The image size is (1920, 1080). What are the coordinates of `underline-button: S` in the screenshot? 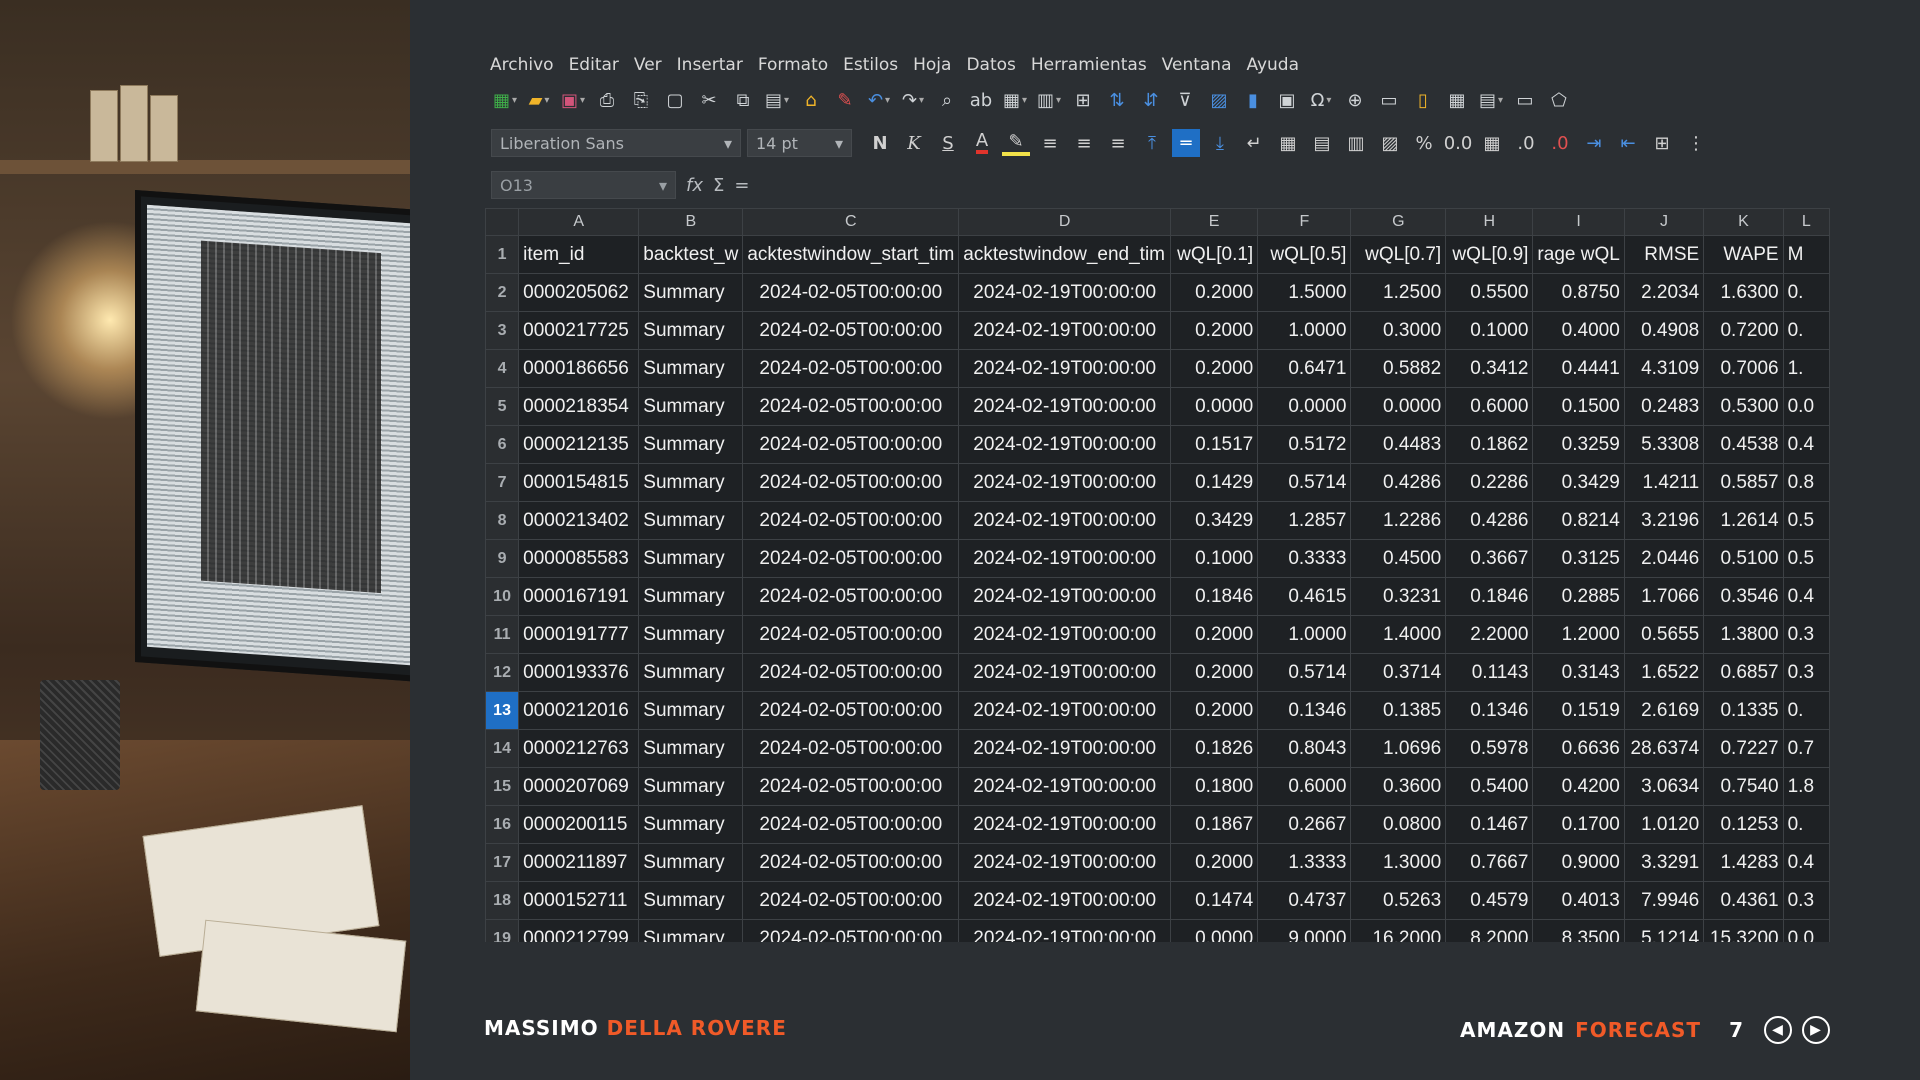 It's located at (948, 143).